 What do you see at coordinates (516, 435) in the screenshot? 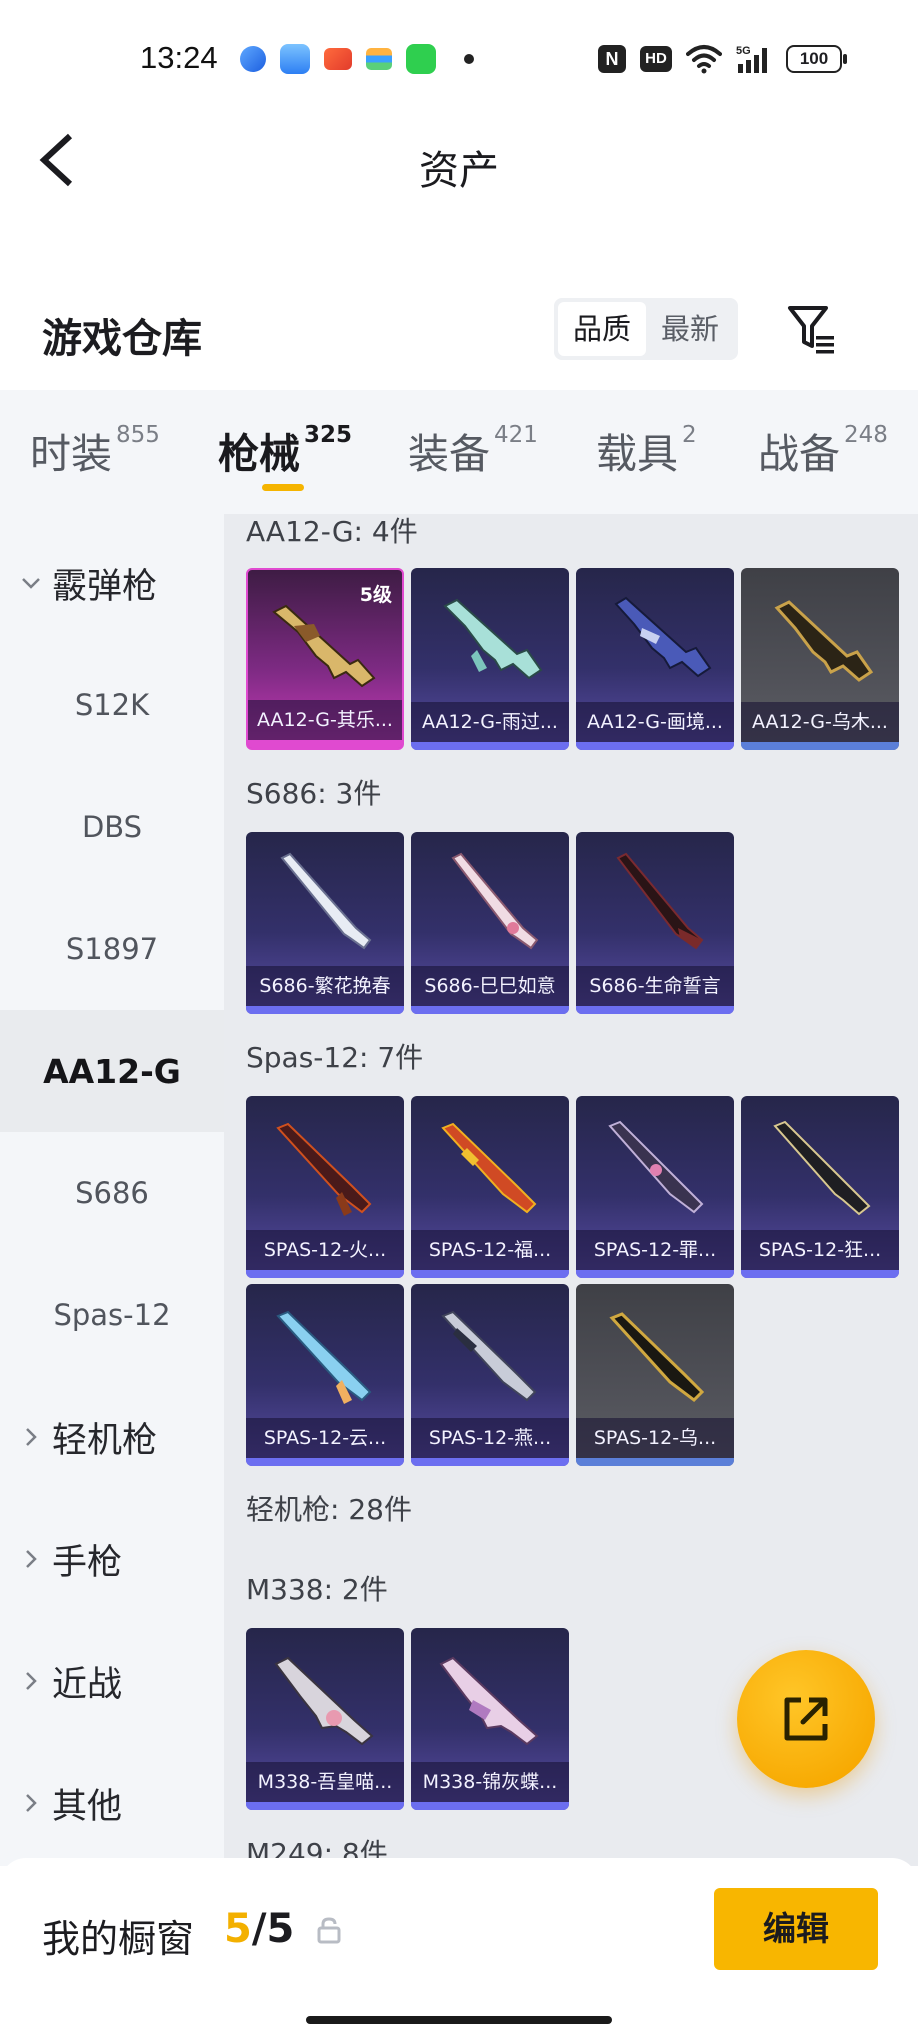
I see `tab-count: 421` at bounding box center [516, 435].